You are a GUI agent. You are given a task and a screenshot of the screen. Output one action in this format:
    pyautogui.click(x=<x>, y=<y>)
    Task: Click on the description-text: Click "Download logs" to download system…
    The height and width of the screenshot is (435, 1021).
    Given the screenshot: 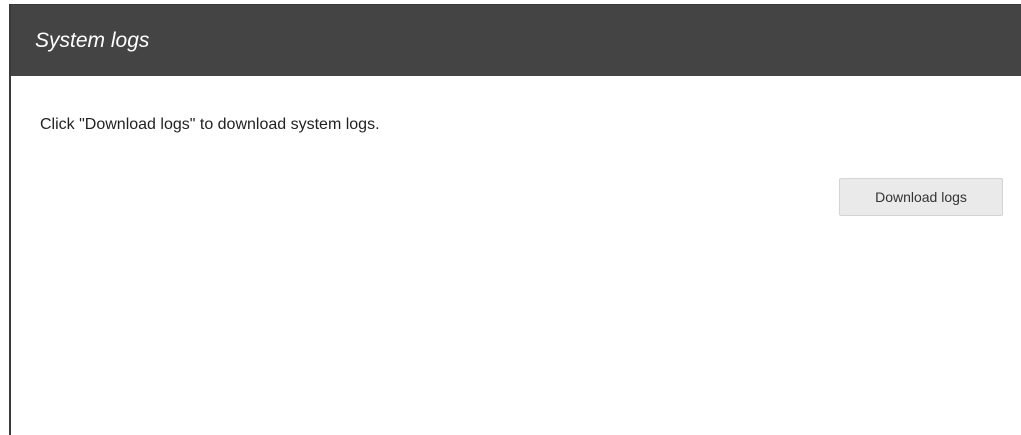 What is the action you would take?
    pyautogui.click(x=210, y=124)
    